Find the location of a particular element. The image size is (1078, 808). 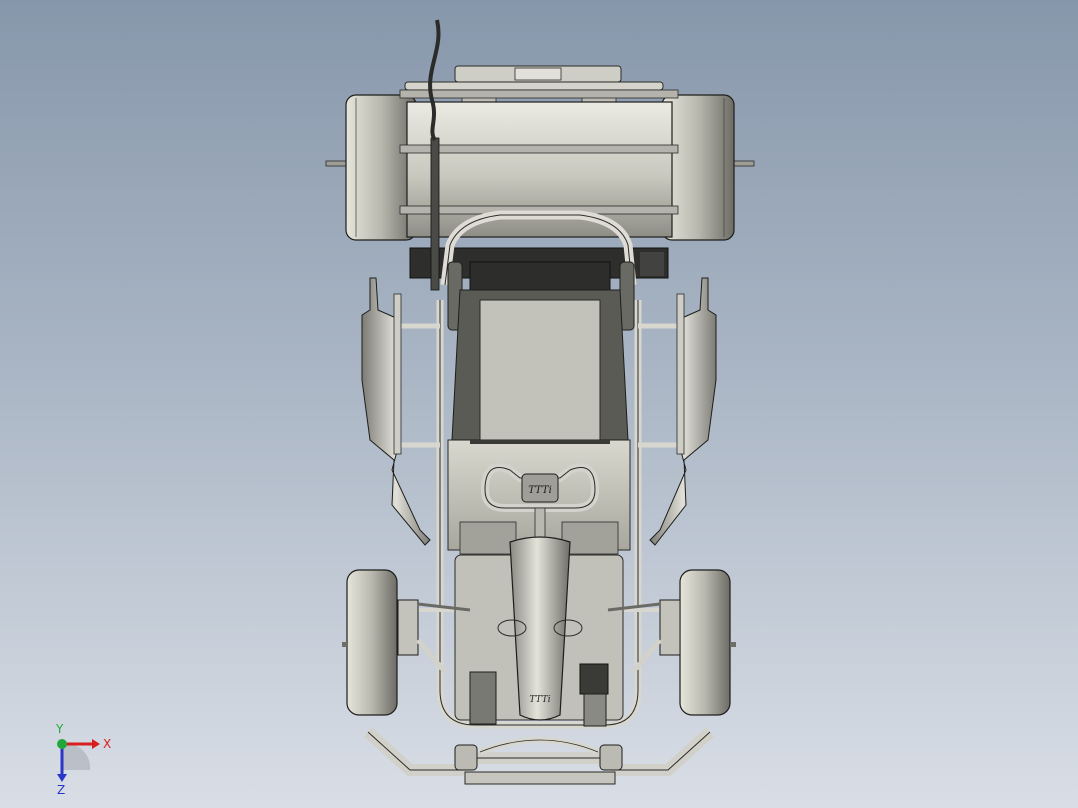

steering-logo-text: TTTi is located at coordinates (540, 490).